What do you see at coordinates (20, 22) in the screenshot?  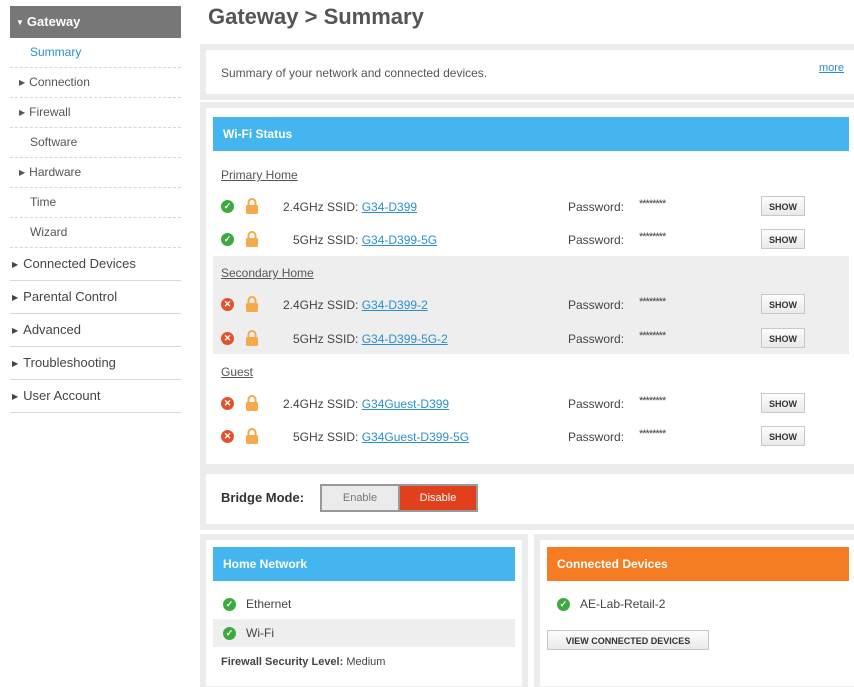 I see `caret-down-icon: ▼` at bounding box center [20, 22].